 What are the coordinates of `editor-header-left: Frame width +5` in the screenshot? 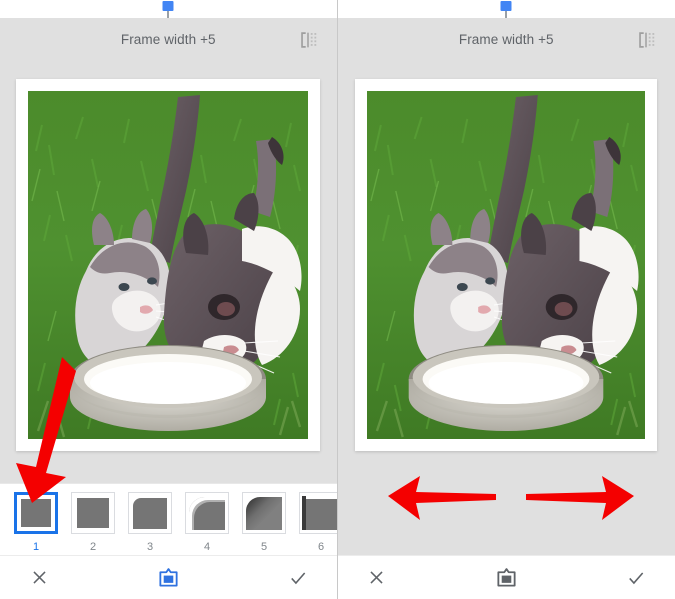 It's located at (168, 39).